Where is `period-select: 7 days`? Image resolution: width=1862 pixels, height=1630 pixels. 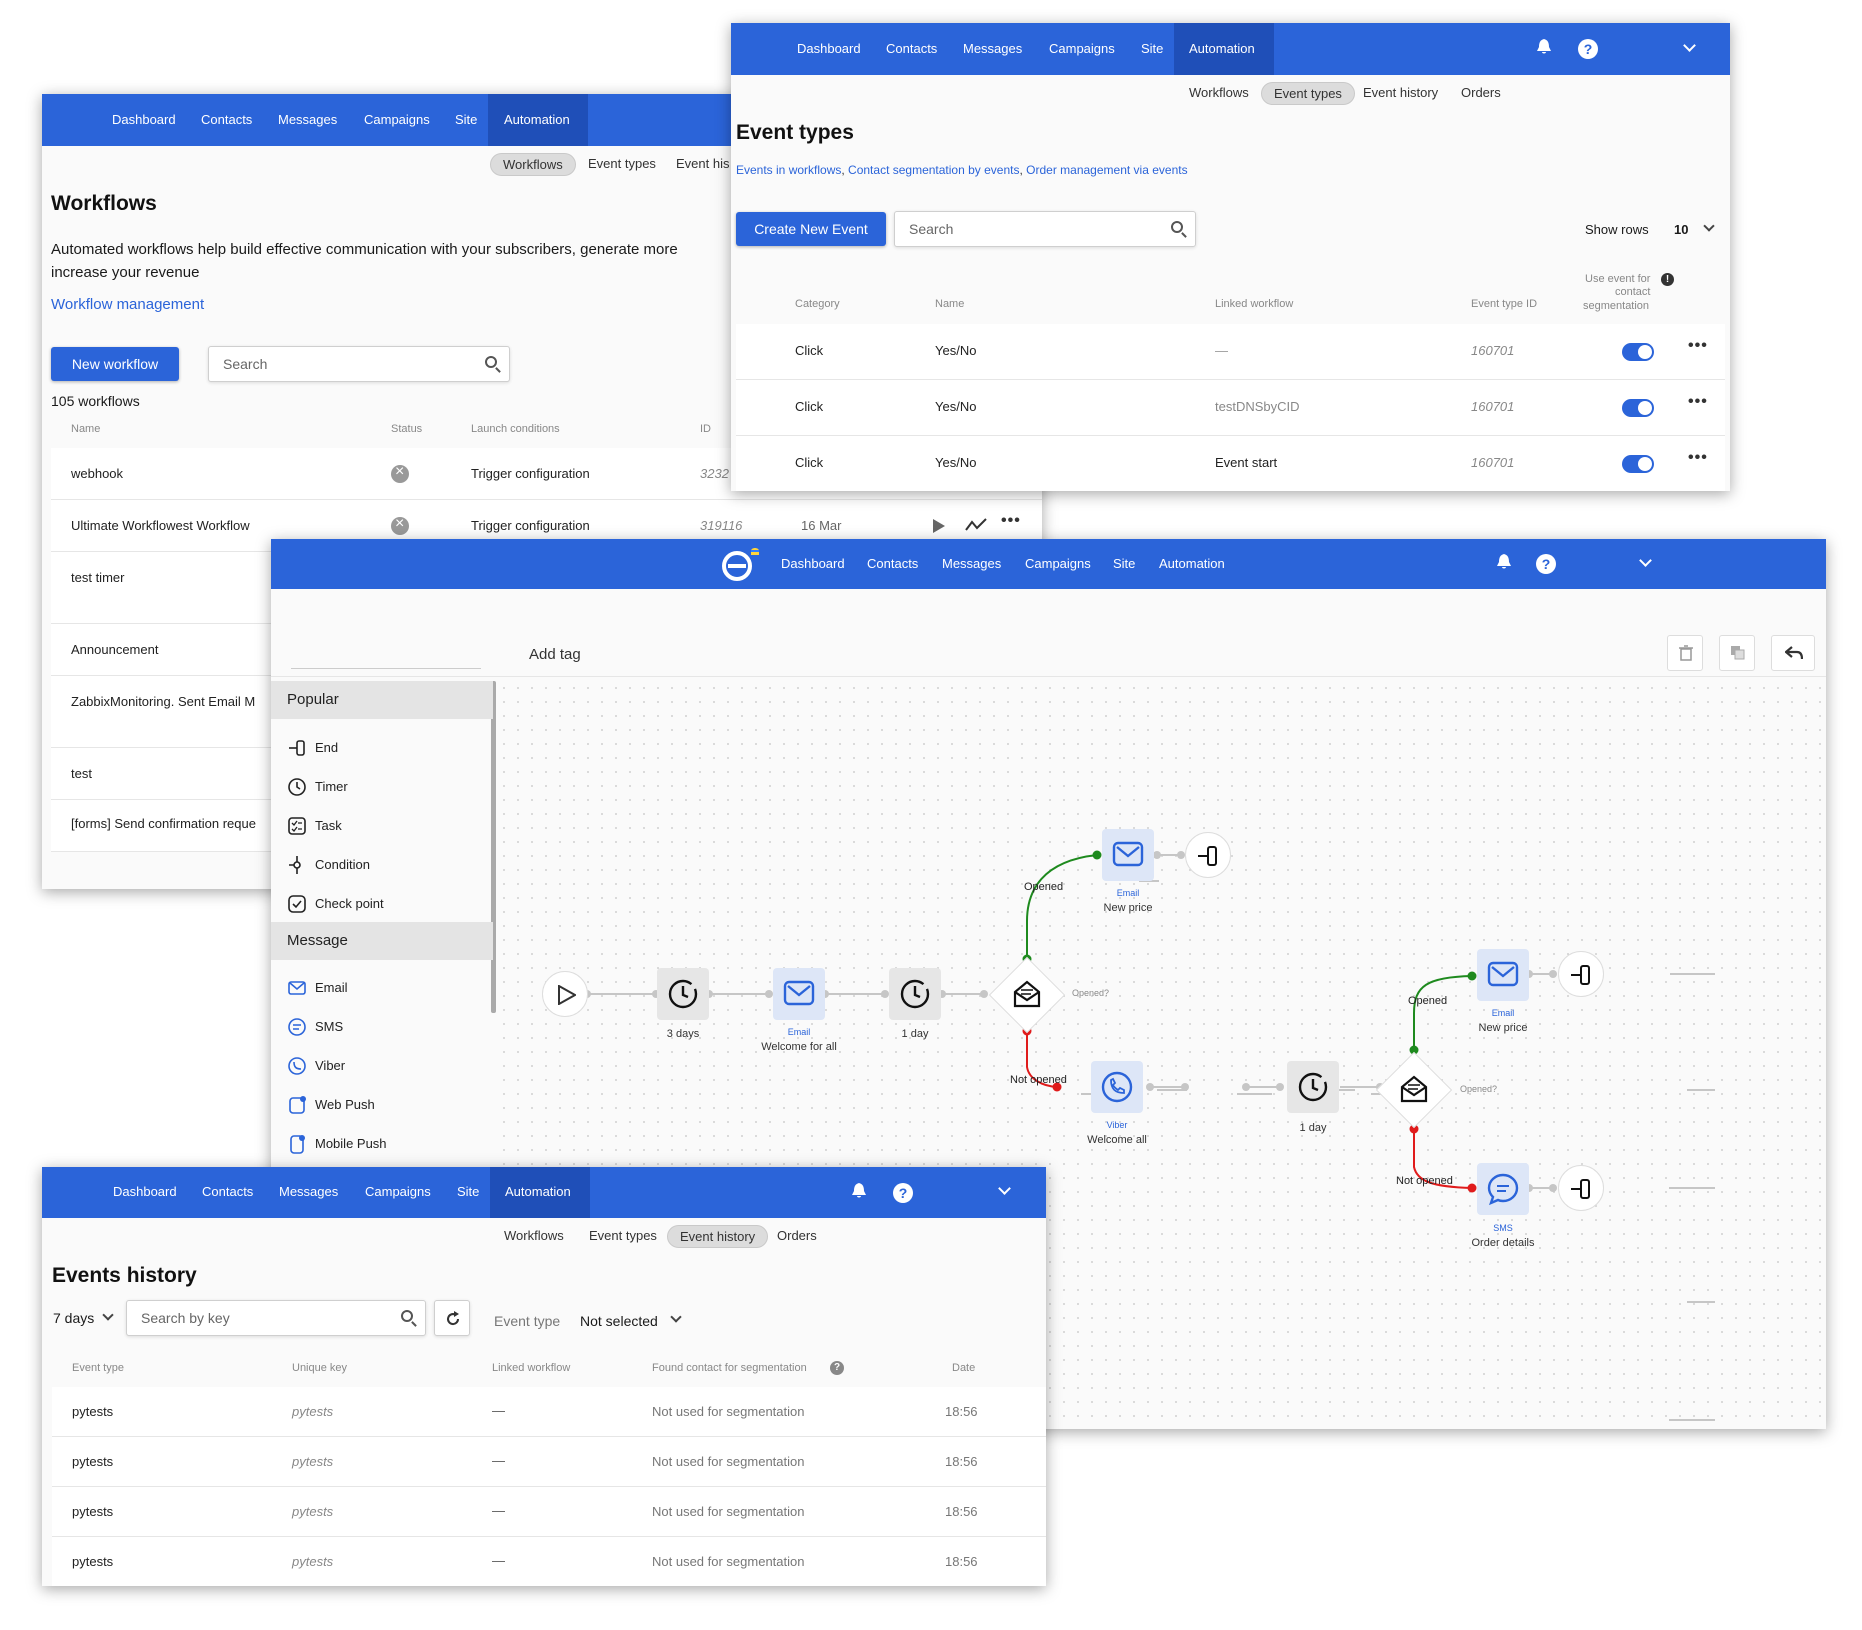 period-select: 7 days is located at coordinates (73, 1318).